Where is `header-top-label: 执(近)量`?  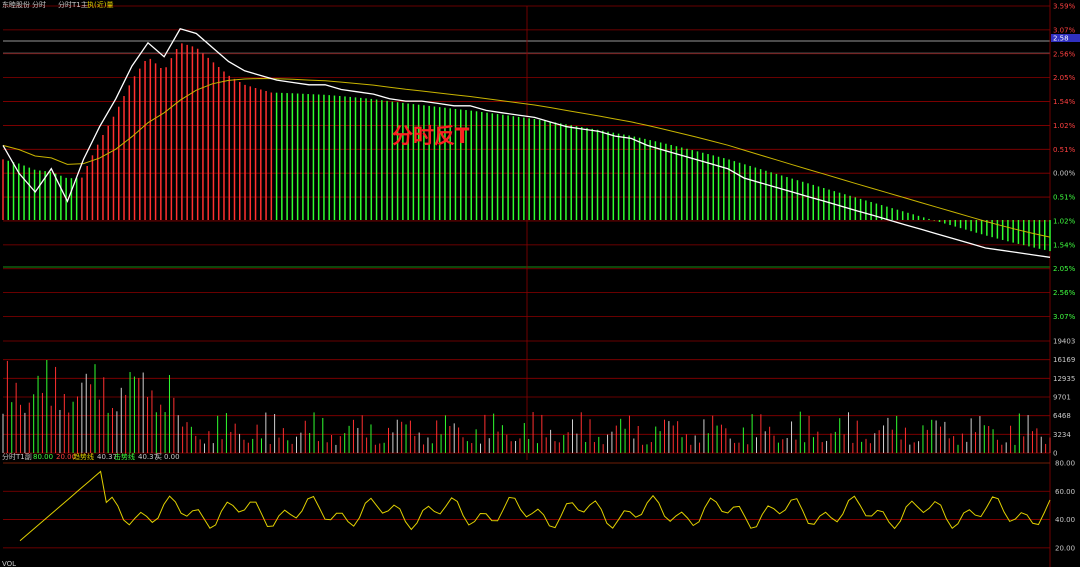 header-top-label: 执(近)量 is located at coordinates (100, 4).